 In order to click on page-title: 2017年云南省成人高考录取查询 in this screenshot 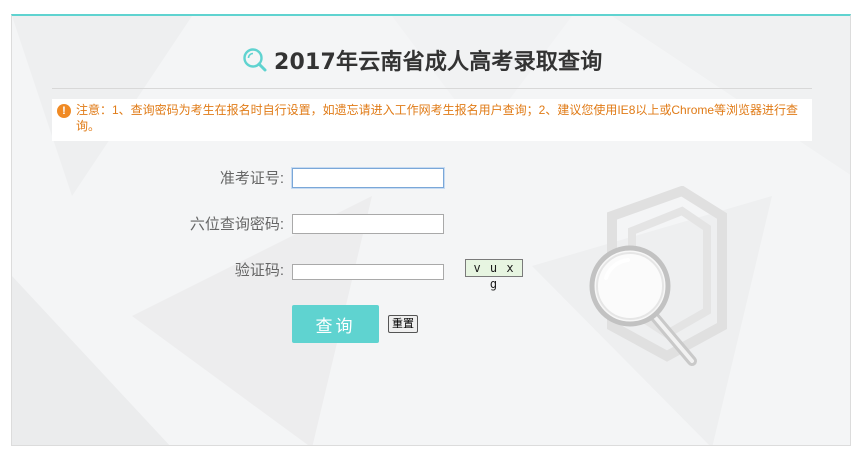, I will do `click(422, 60)`.